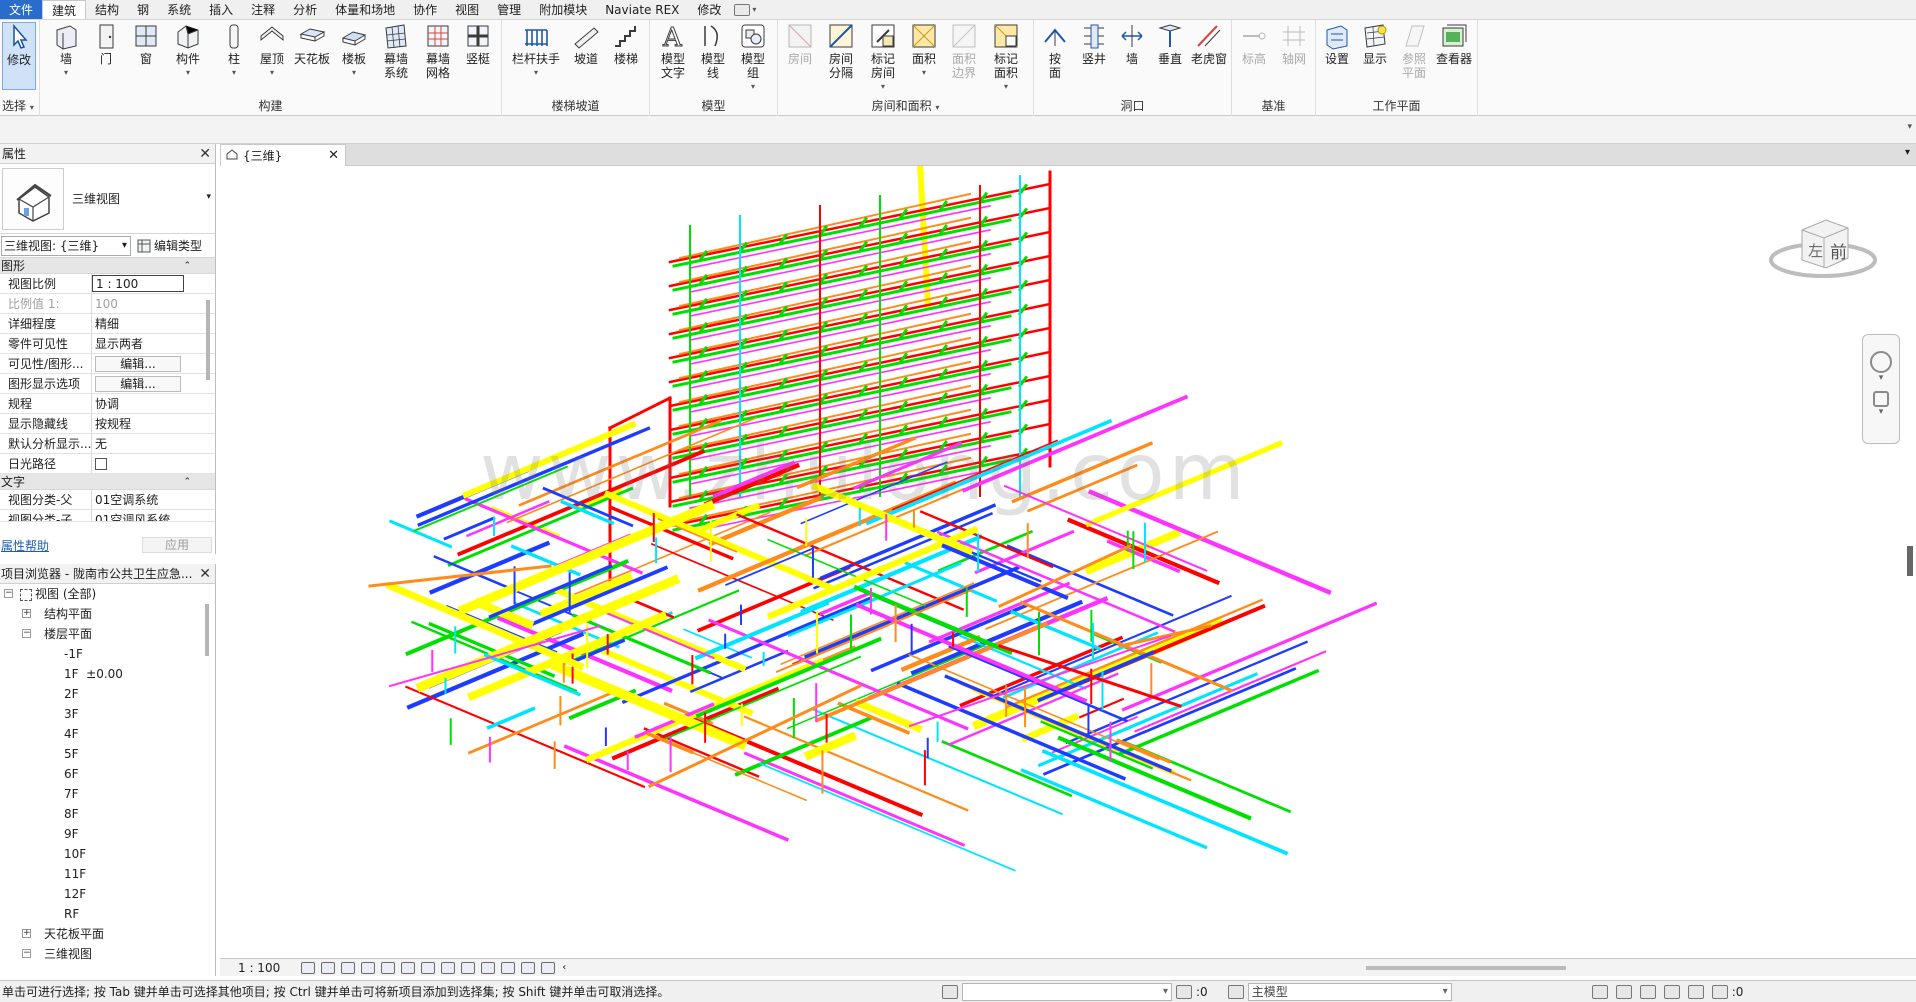  Describe the element at coordinates (138, 283) in the screenshot. I see `view-scale-field: 1 : 100` at that location.